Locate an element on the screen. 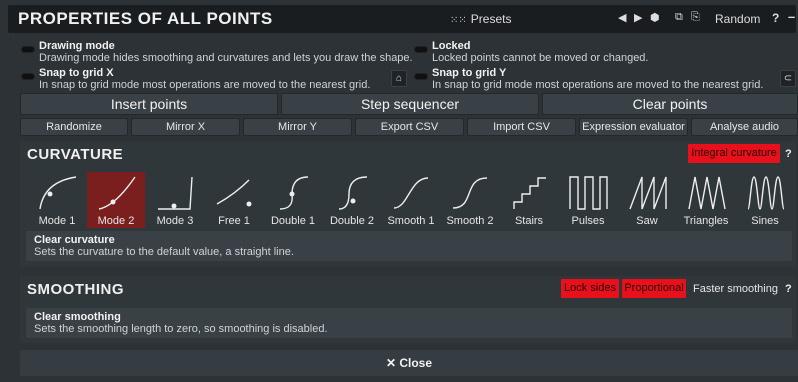 This screenshot has height=382, width=798. faster-smoothing-button: Faster smoothing is located at coordinates (735, 289).